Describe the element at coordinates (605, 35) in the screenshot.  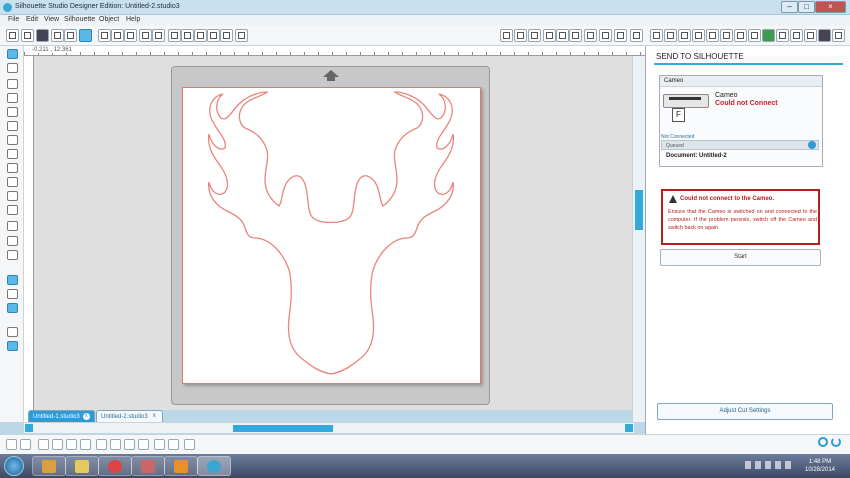
I see `transform-icon` at that location.